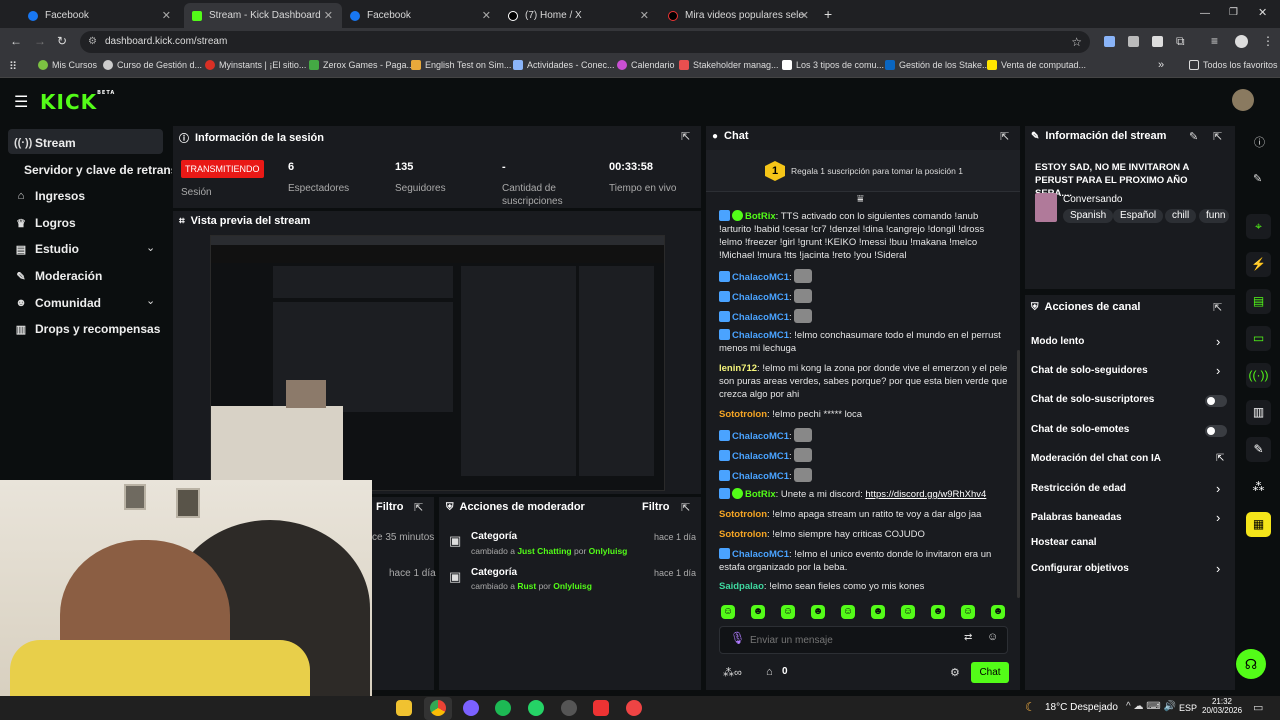 The width and height of the screenshot is (1280, 720). I want to click on infinity-points-icon: ⁂∞, so click(732, 672).